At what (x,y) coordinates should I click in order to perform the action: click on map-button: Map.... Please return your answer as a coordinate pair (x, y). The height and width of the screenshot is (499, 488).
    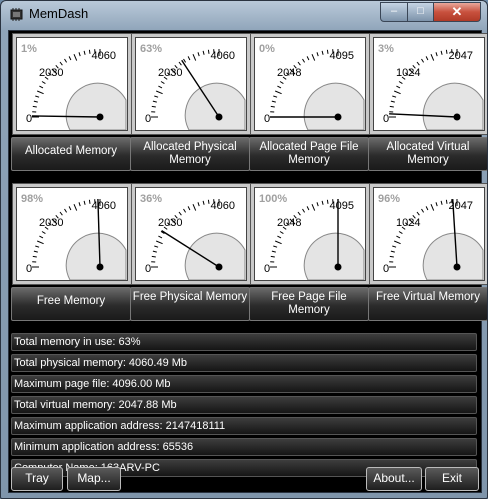
    Looking at the image, I should click on (94, 479).